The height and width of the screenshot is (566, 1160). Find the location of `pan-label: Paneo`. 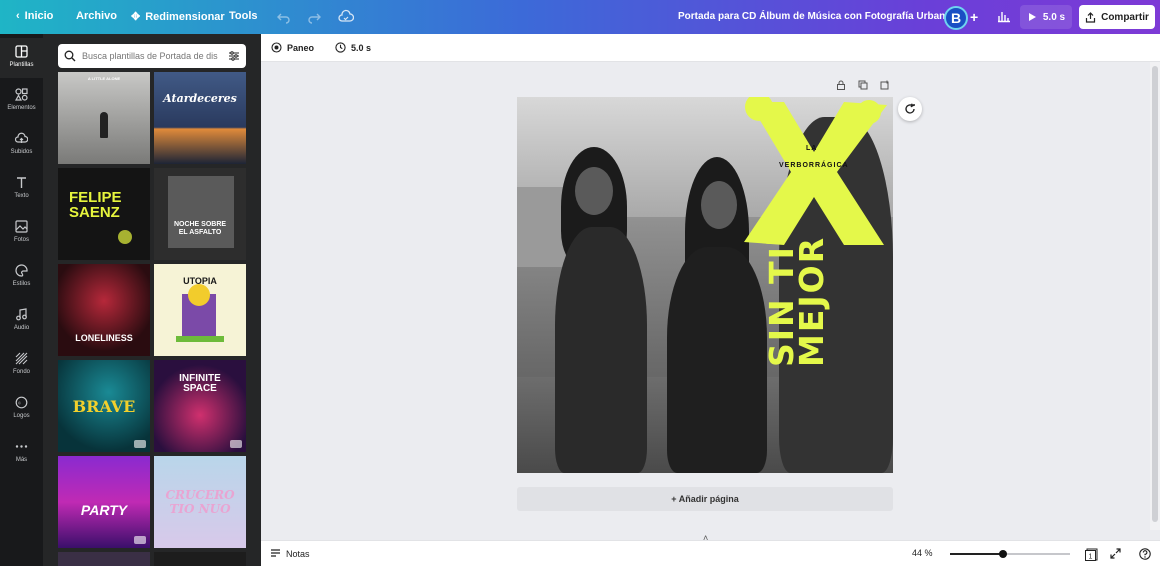

pan-label: Paneo is located at coordinates (301, 47).